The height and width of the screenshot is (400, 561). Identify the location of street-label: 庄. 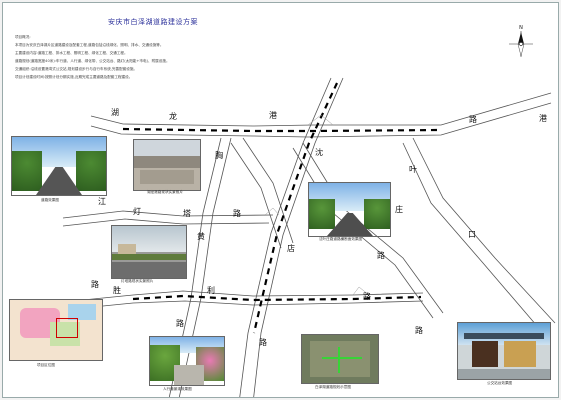
(399, 209).